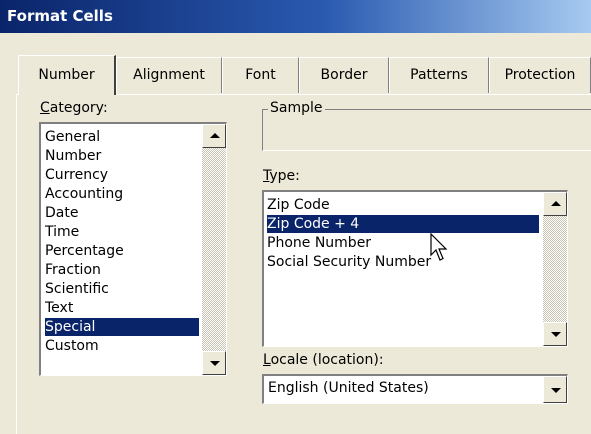 The width and height of the screenshot is (591, 434). I want to click on category-item-general: General, so click(72, 137).